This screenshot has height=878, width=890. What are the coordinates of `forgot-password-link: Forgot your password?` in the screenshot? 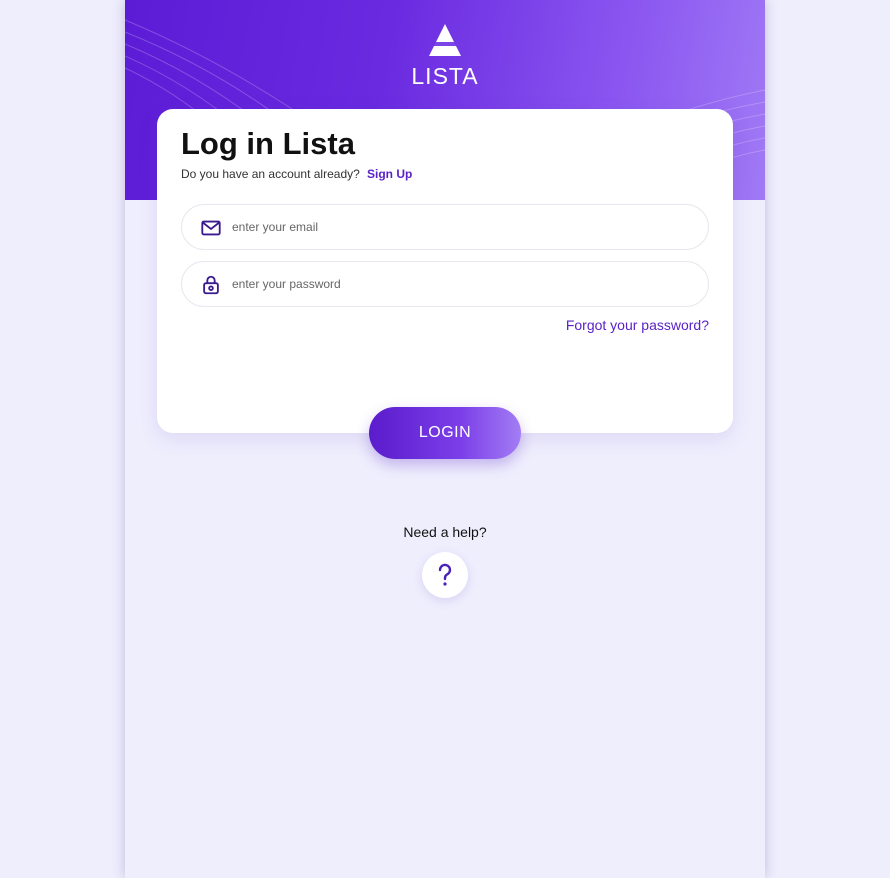 It's located at (637, 325).